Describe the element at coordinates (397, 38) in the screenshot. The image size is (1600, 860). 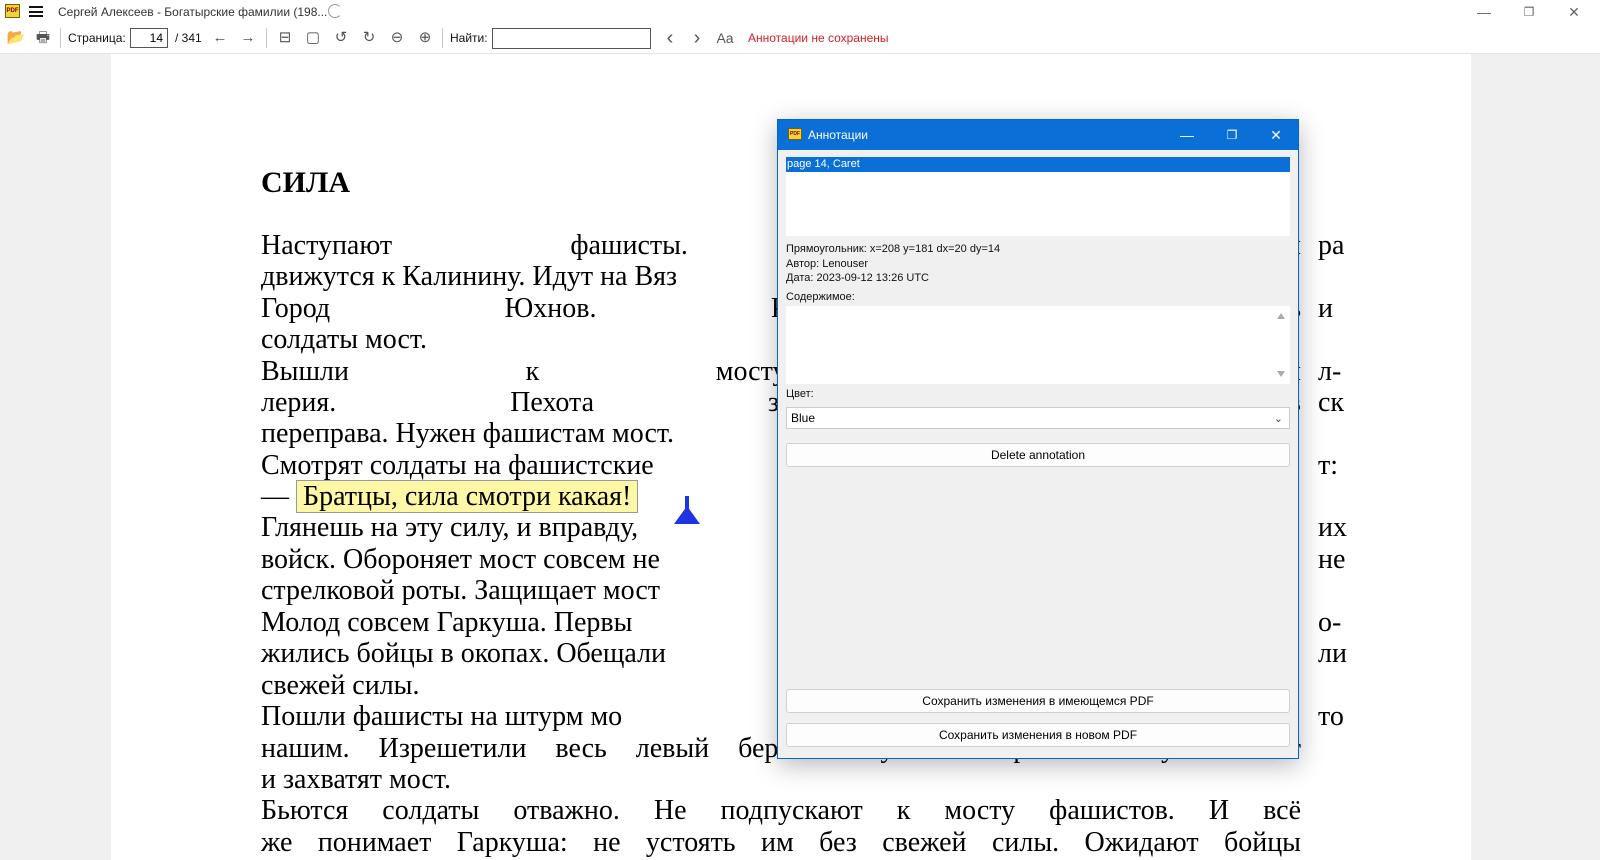
I see `zoom-out-icon: ⊖` at that location.